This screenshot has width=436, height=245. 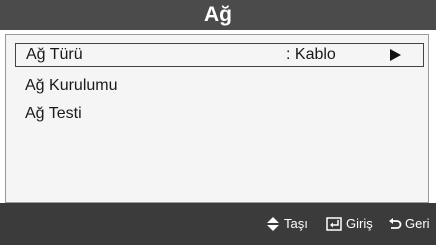 What do you see at coordinates (219, 115) in the screenshot?
I see `menu-item-network-test: Ağ Testi` at bounding box center [219, 115].